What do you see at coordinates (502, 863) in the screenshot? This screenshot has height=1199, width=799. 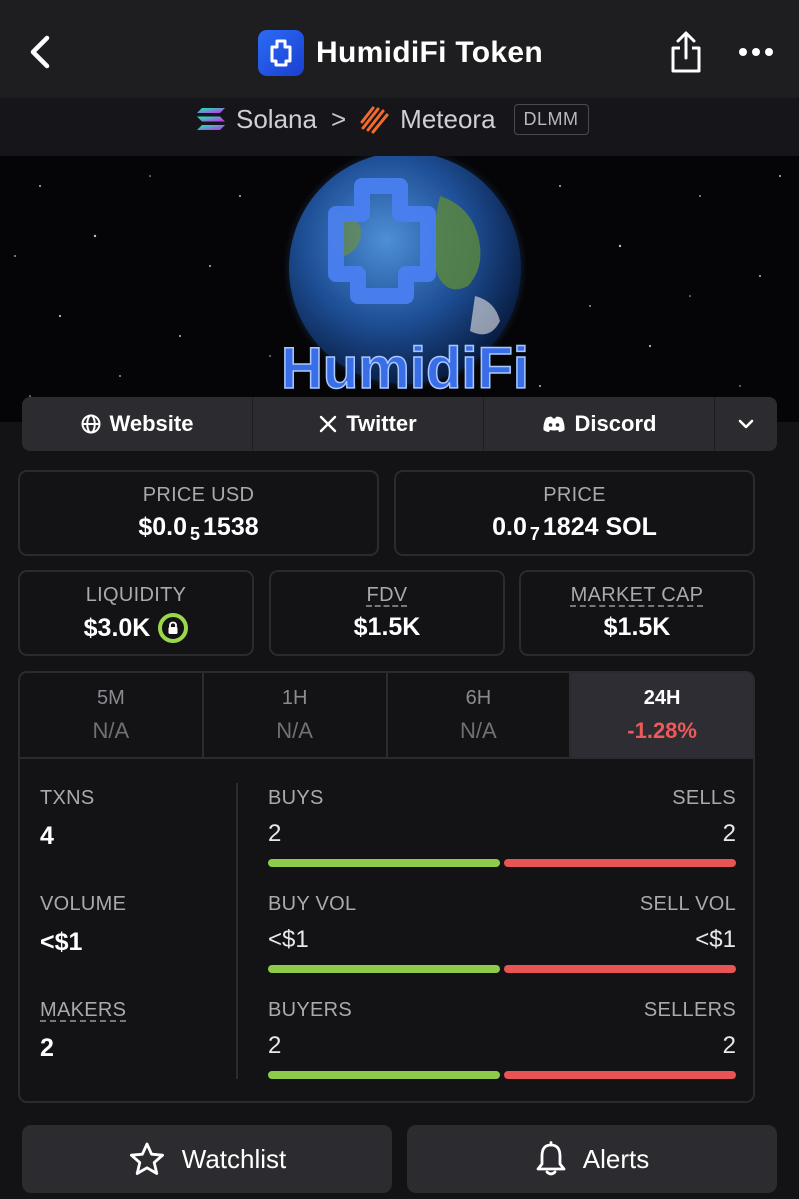 I see `buys-sells-ratio-bar` at bounding box center [502, 863].